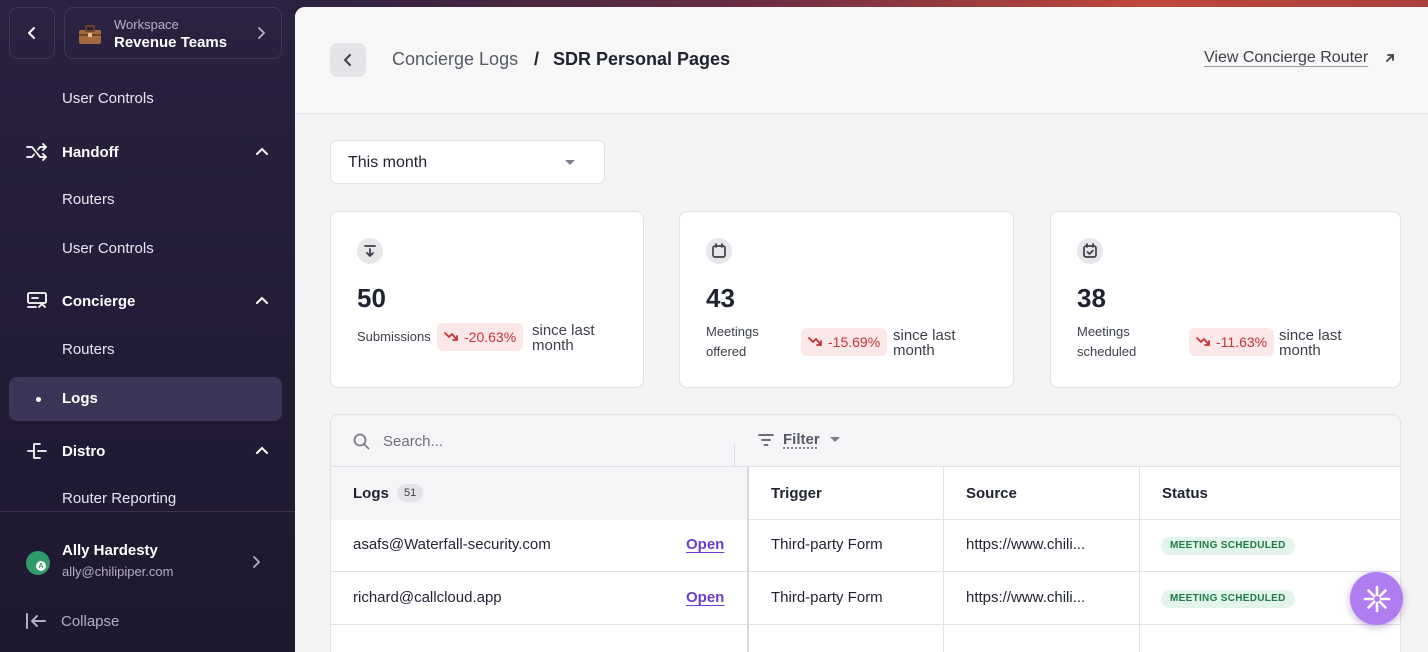  I want to click on table-header-logs-cell, so click(539, 493).